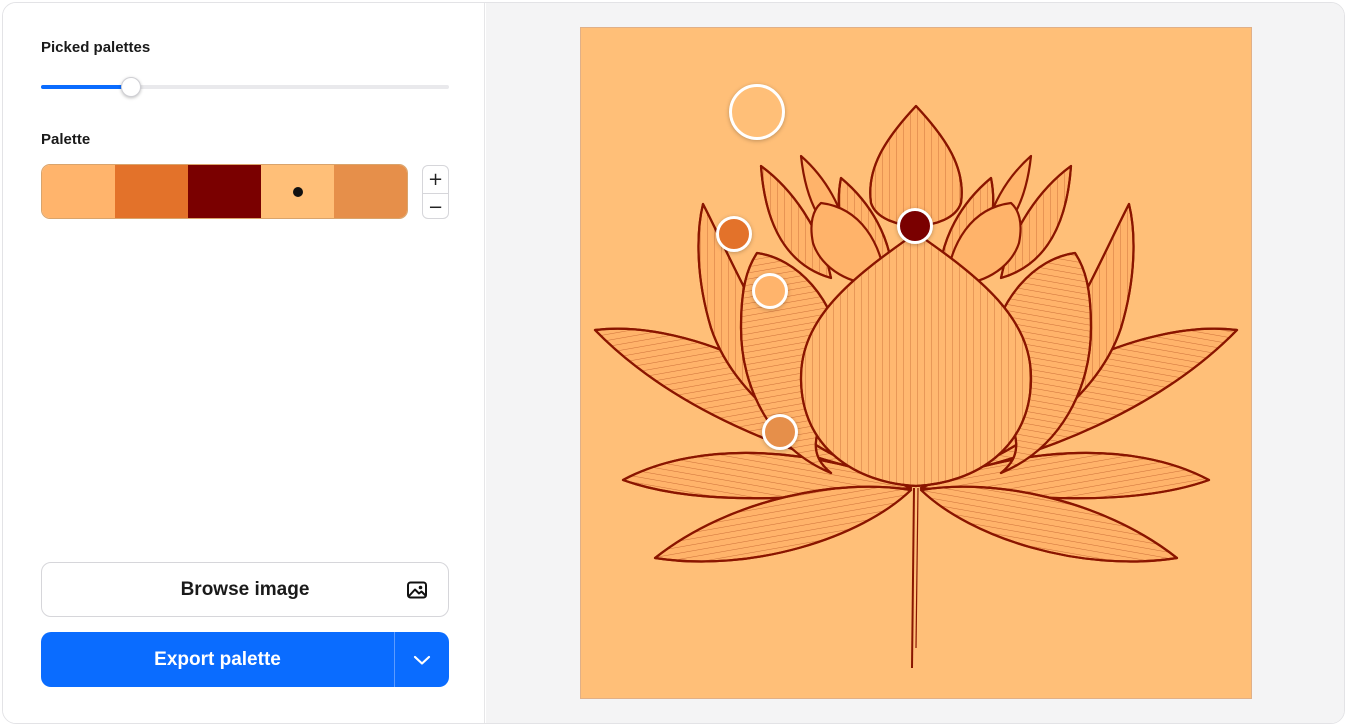 The image size is (1353, 728). I want to click on remove-swatch-button: −, so click(435, 205).